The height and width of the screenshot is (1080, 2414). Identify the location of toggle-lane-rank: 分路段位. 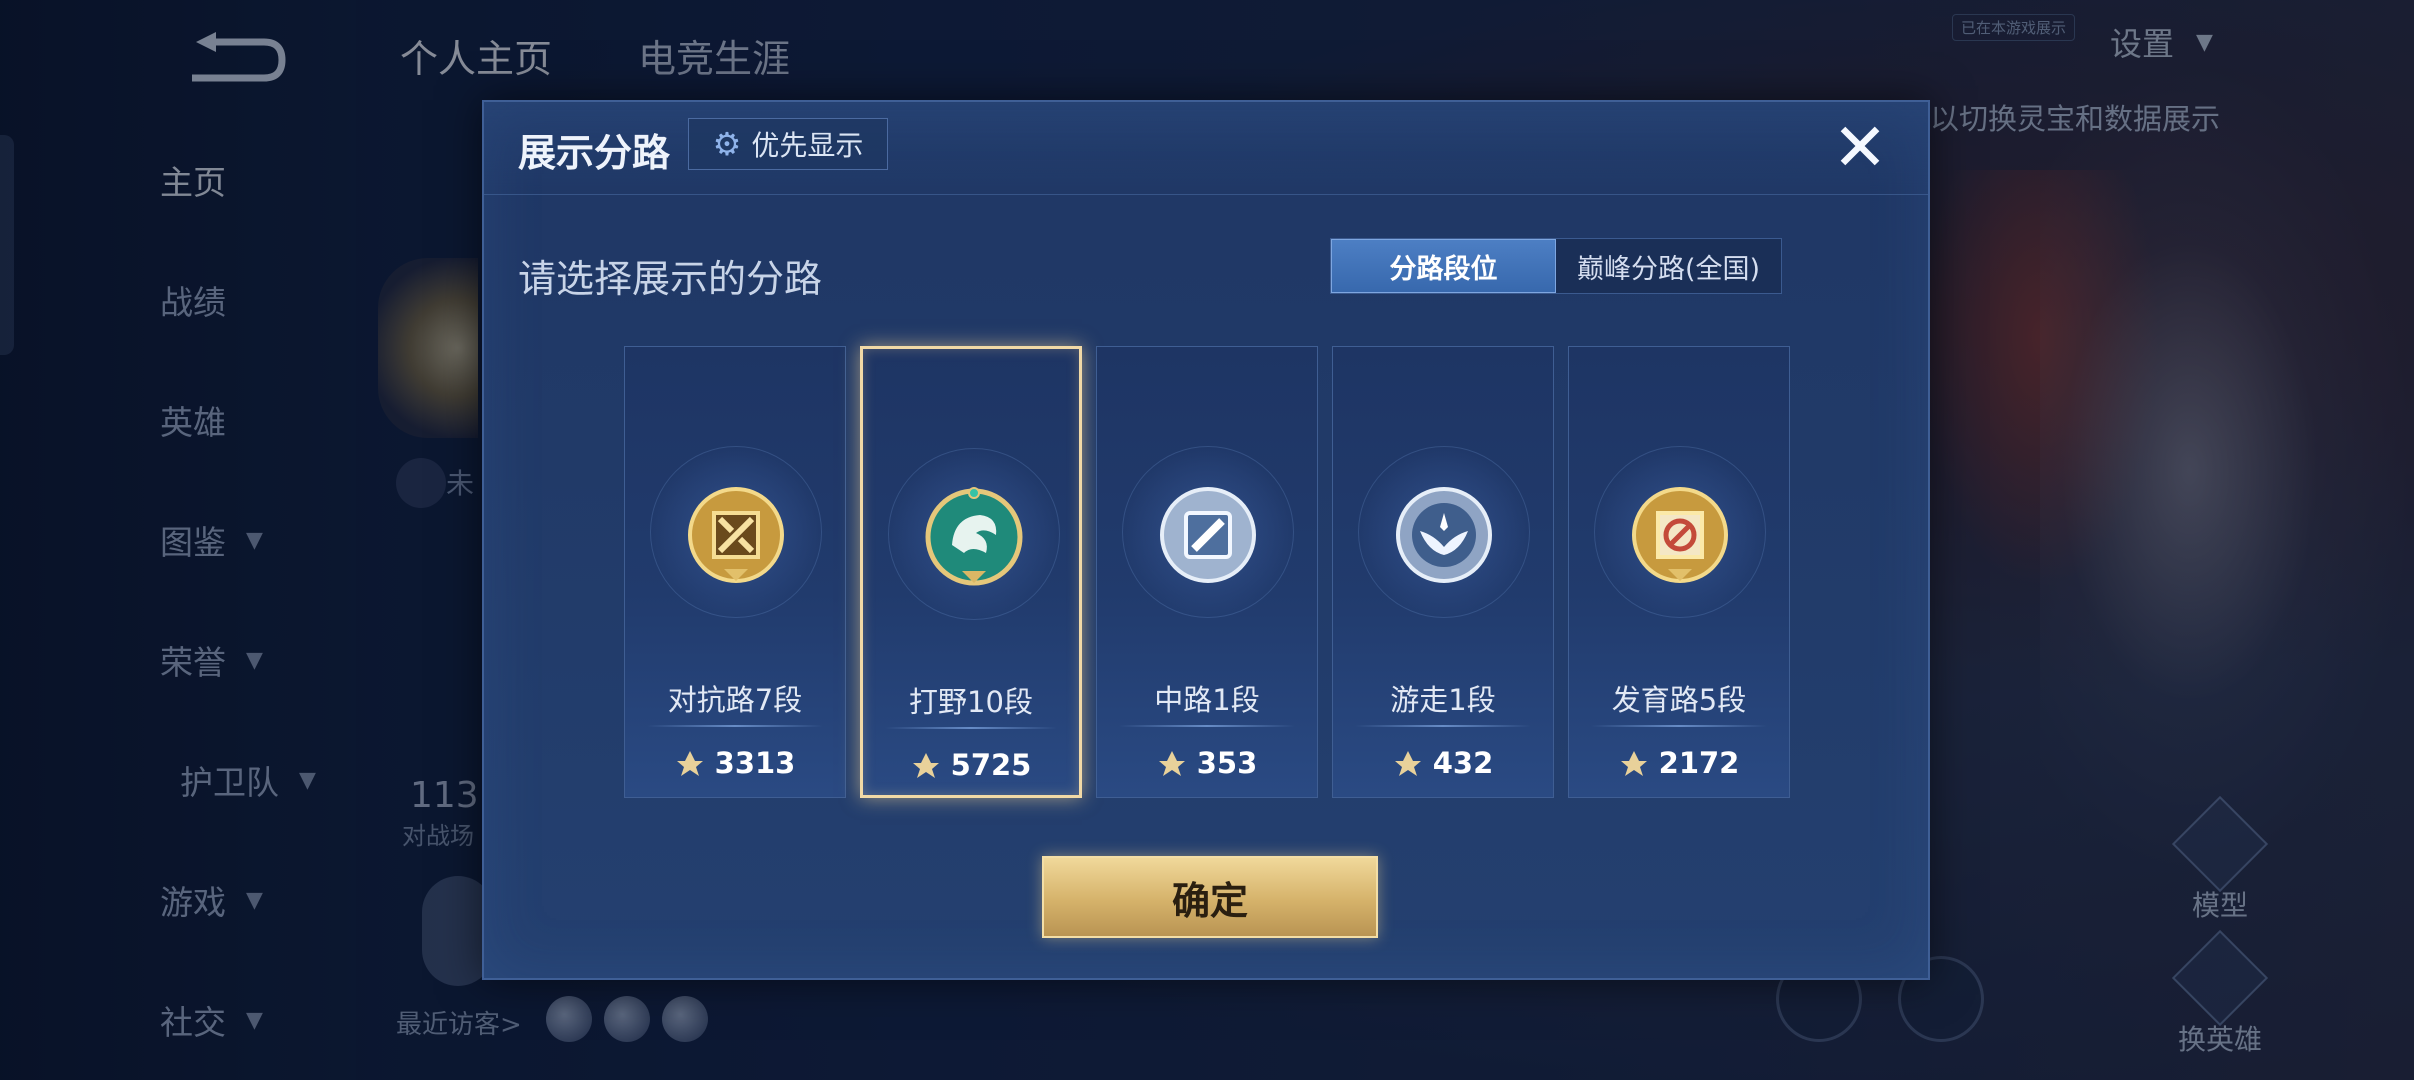
(1443, 266).